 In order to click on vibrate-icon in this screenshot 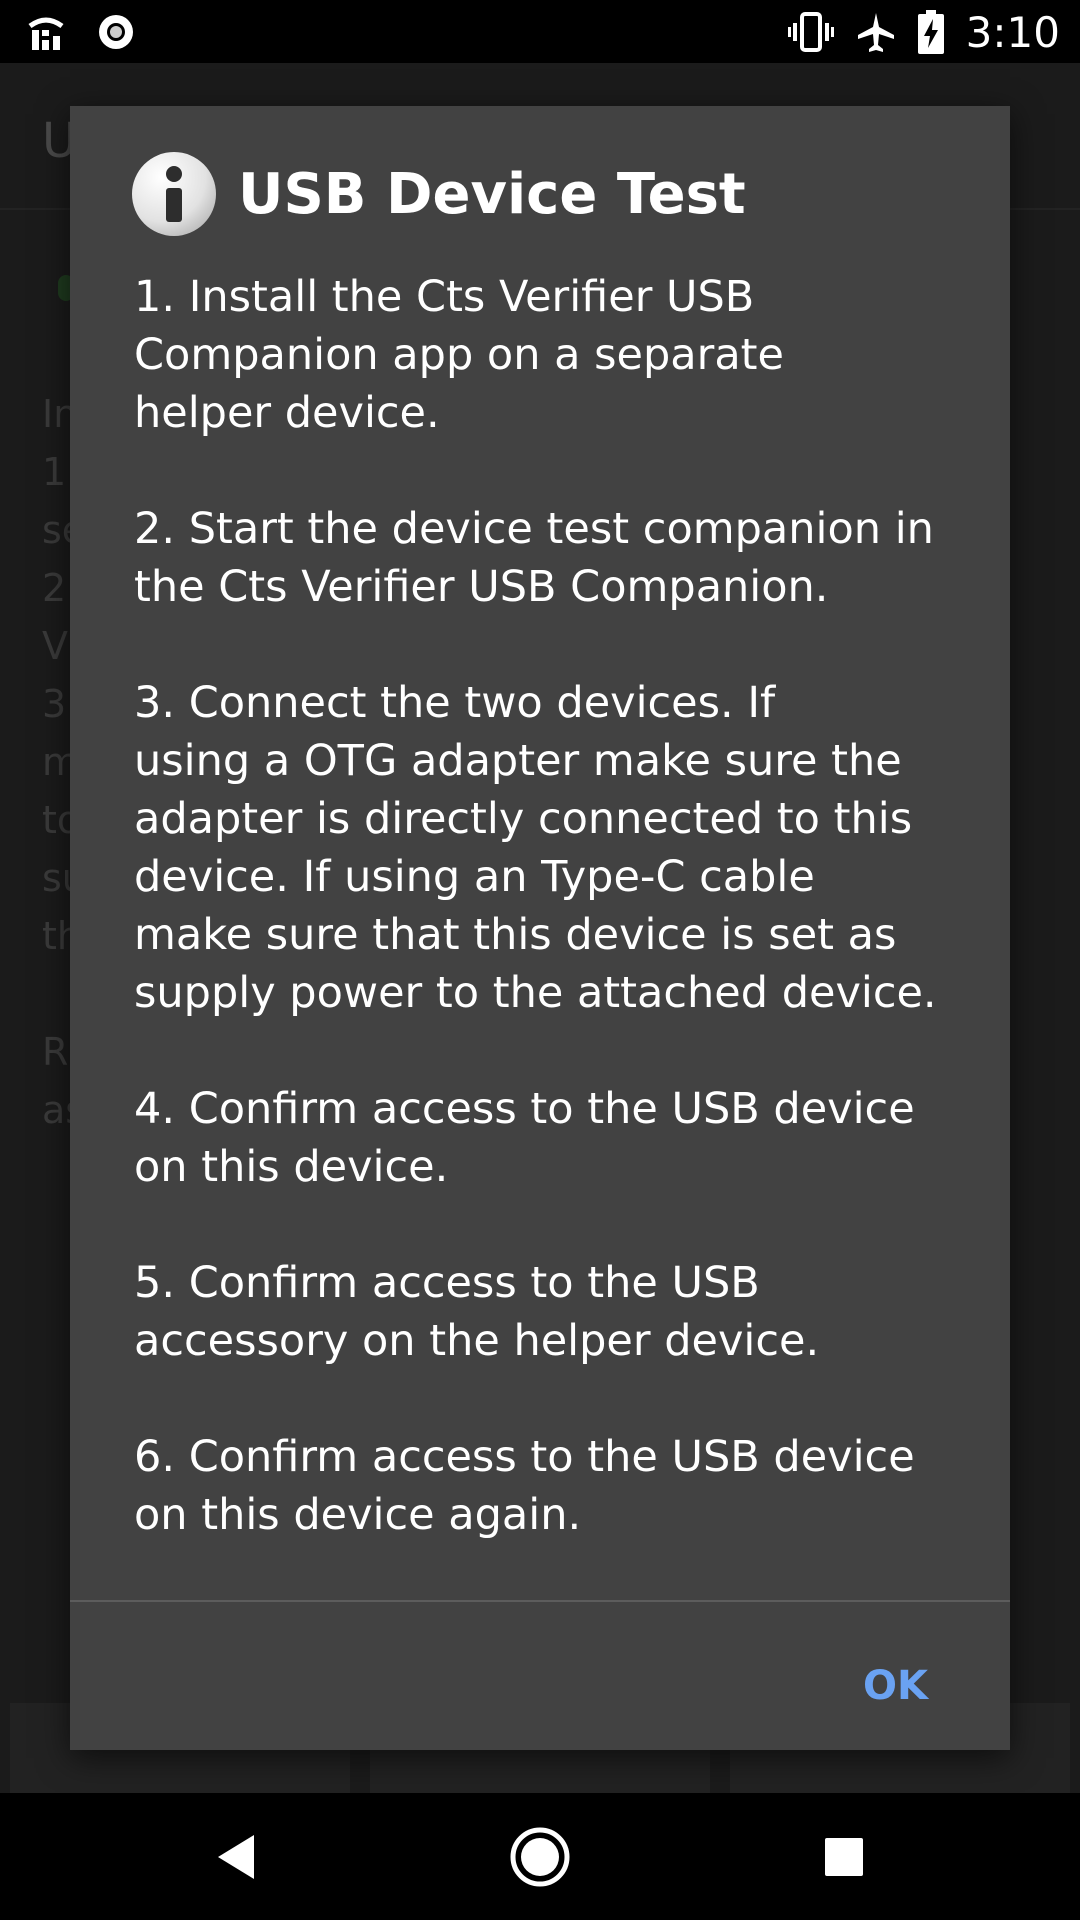, I will do `click(810, 32)`.